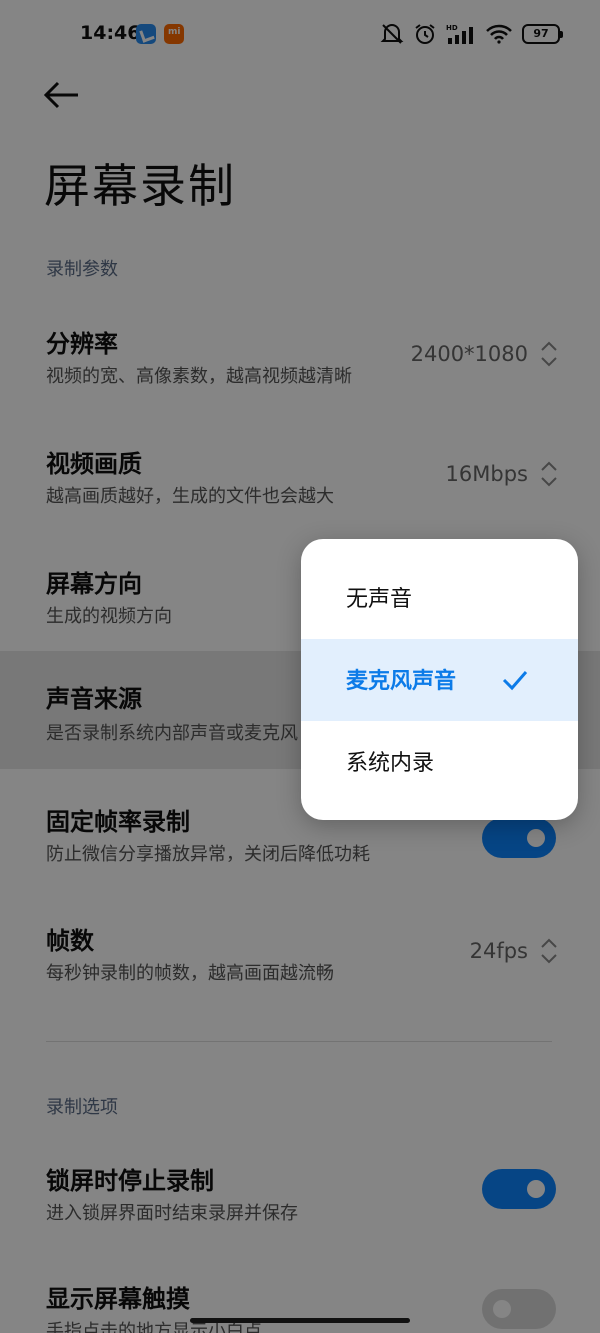 The image size is (600, 1333). Describe the element at coordinates (390, 763) in the screenshot. I see `option-label: 系统内录` at that location.